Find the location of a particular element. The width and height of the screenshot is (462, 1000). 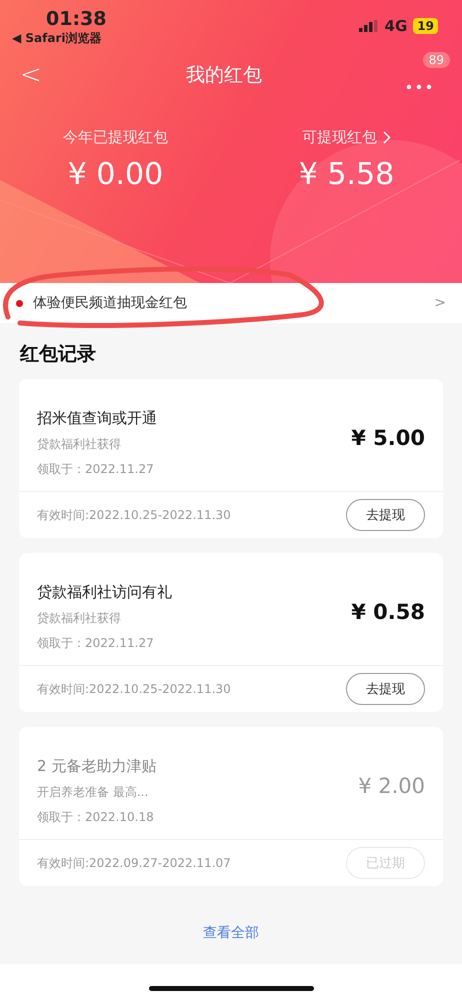

banner-text: 体验便民频道抽现金红包 is located at coordinates (110, 303).